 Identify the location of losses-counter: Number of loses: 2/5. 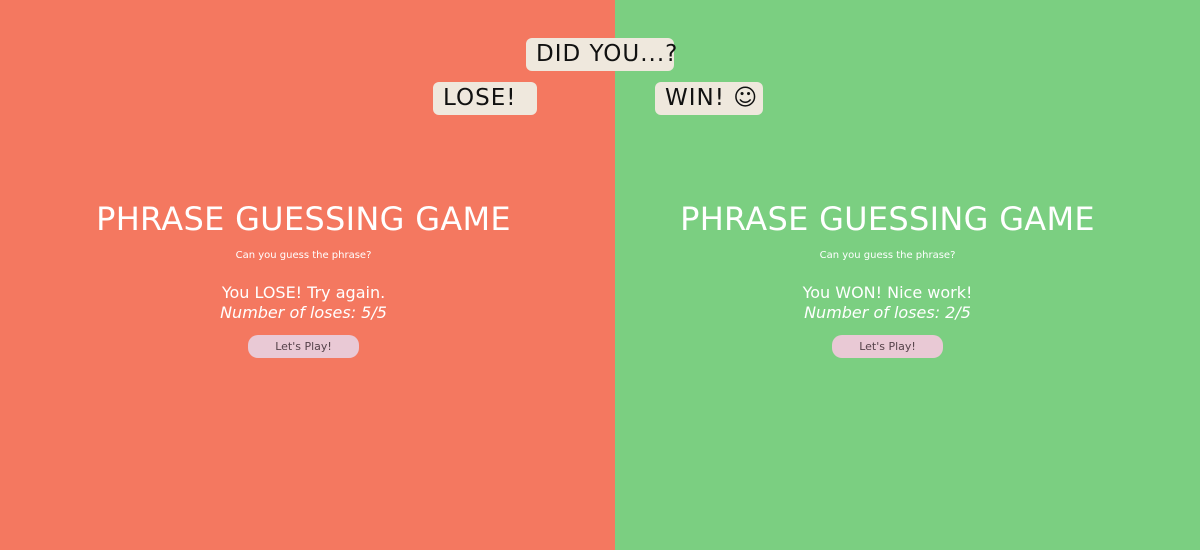
(887, 312).